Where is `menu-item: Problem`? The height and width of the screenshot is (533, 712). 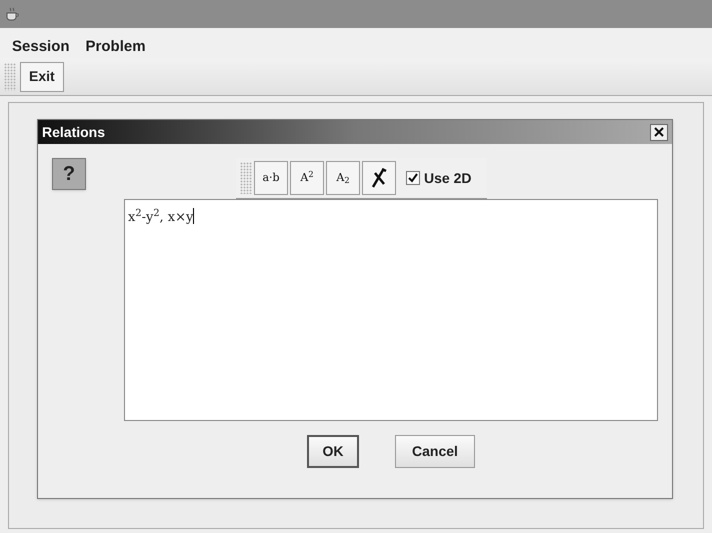
menu-item: Problem is located at coordinates (116, 47).